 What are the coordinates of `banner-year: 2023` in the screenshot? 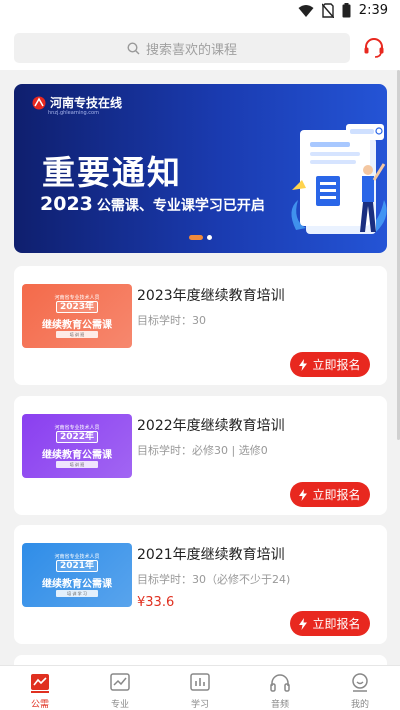 It's located at (66, 204).